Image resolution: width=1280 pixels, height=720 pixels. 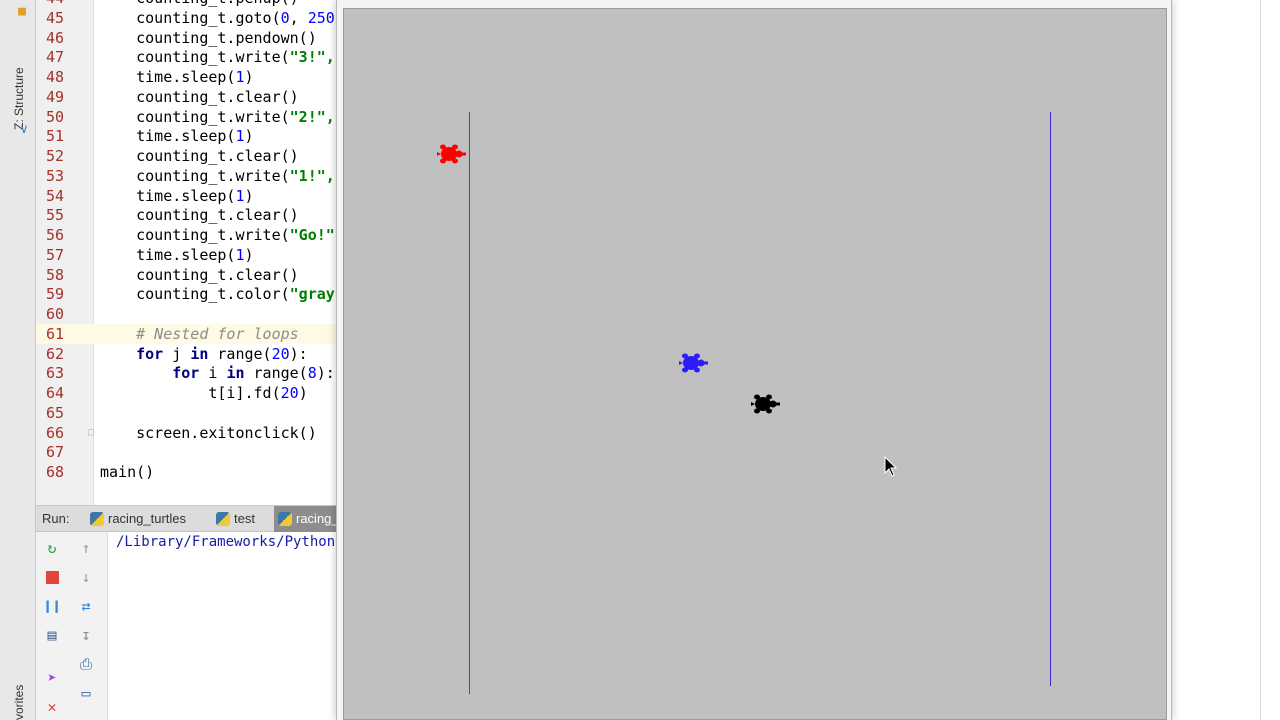 I want to click on stop-icon, so click(x=52, y=577).